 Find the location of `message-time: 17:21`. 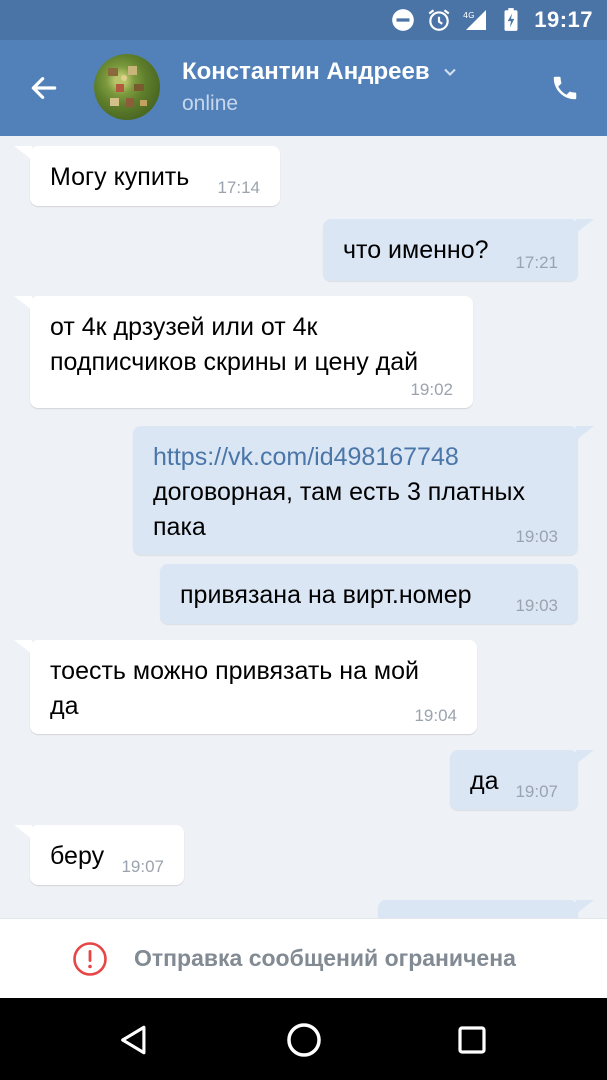

message-time: 17:21 is located at coordinates (536, 262).